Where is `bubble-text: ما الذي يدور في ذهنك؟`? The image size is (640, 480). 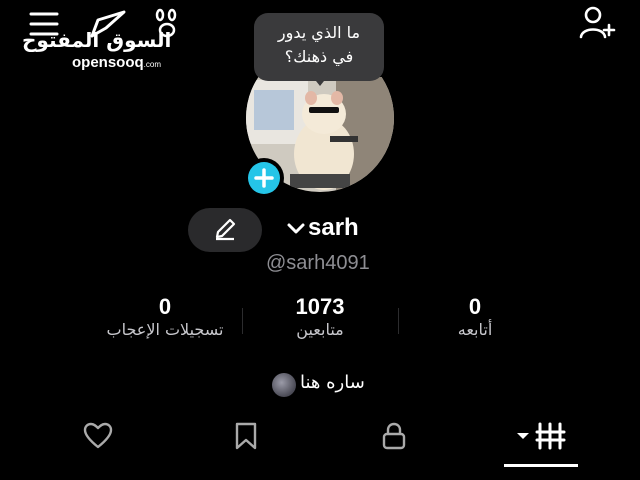
bubble-text: ما الذي يدور في ذهنك؟ is located at coordinates (319, 44).